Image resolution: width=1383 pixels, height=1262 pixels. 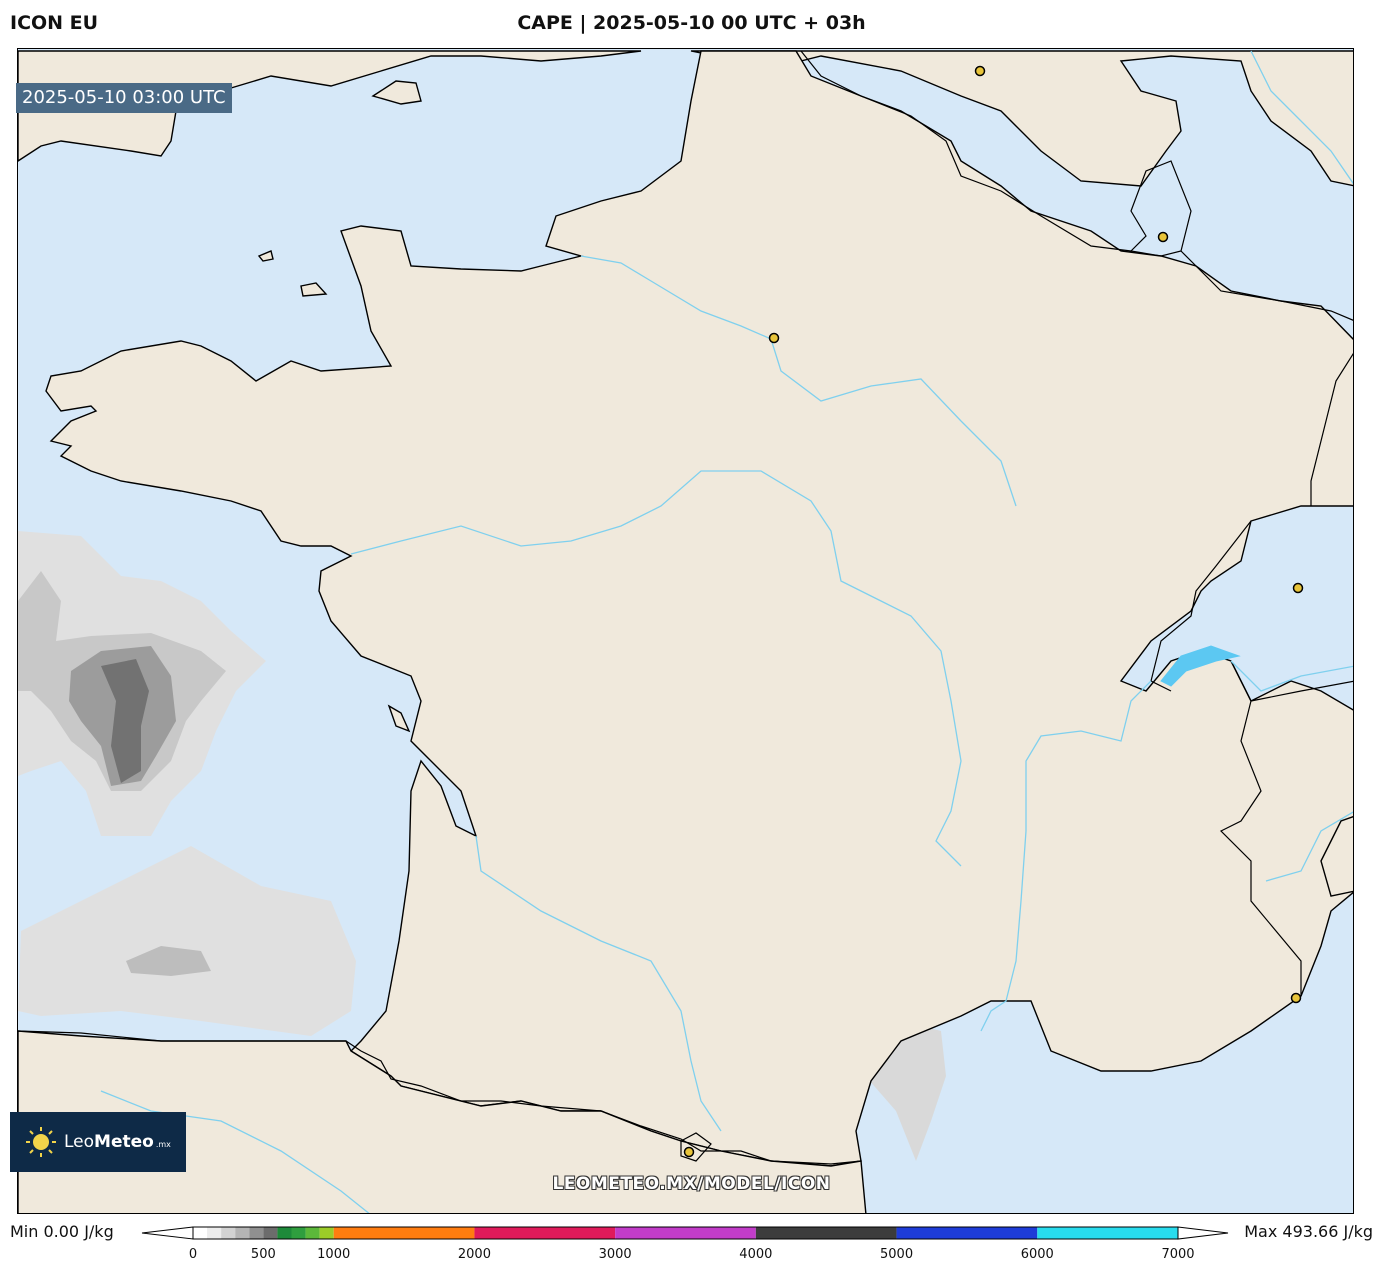 I want to click on ile-de-re, so click(x=399, y=718).